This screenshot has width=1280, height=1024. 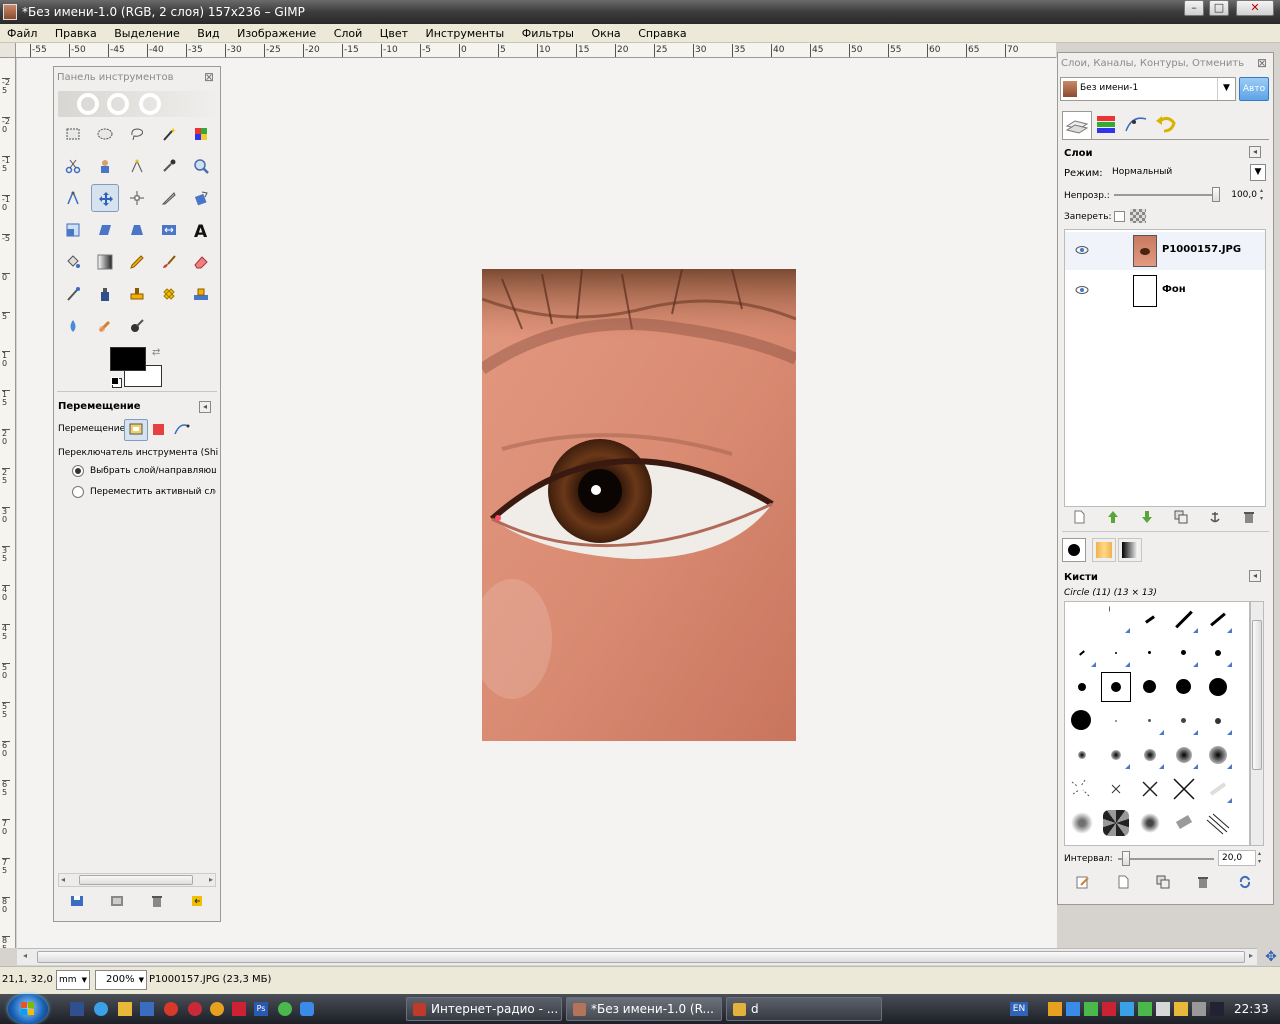 I want to click on opacity-slider-handle, so click(x=1216, y=194).